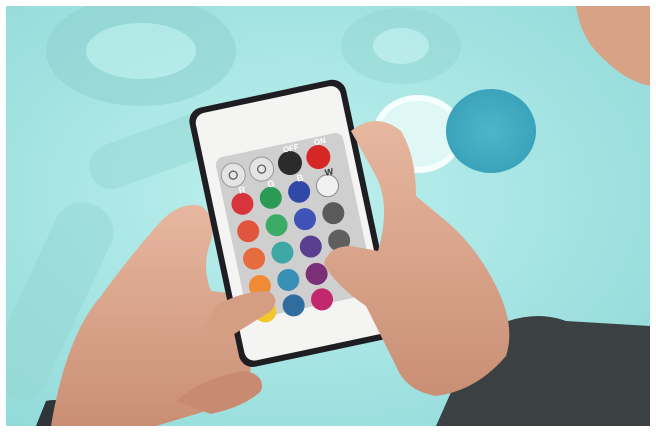  I want to click on background-hand, so click(613, 46).